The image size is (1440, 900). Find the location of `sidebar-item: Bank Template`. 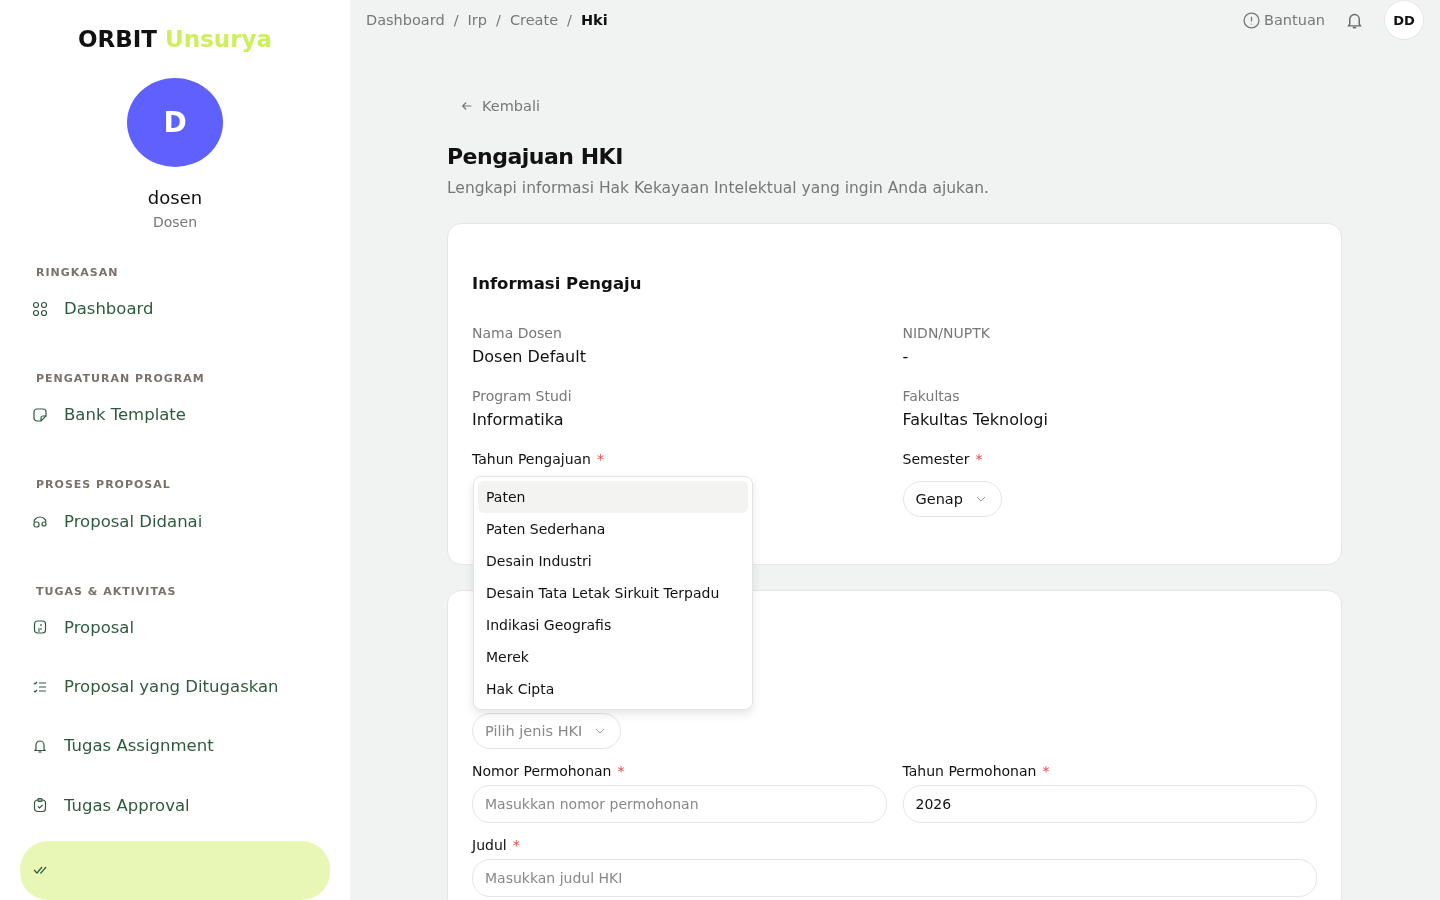

sidebar-item: Bank Template is located at coordinates (175, 415).